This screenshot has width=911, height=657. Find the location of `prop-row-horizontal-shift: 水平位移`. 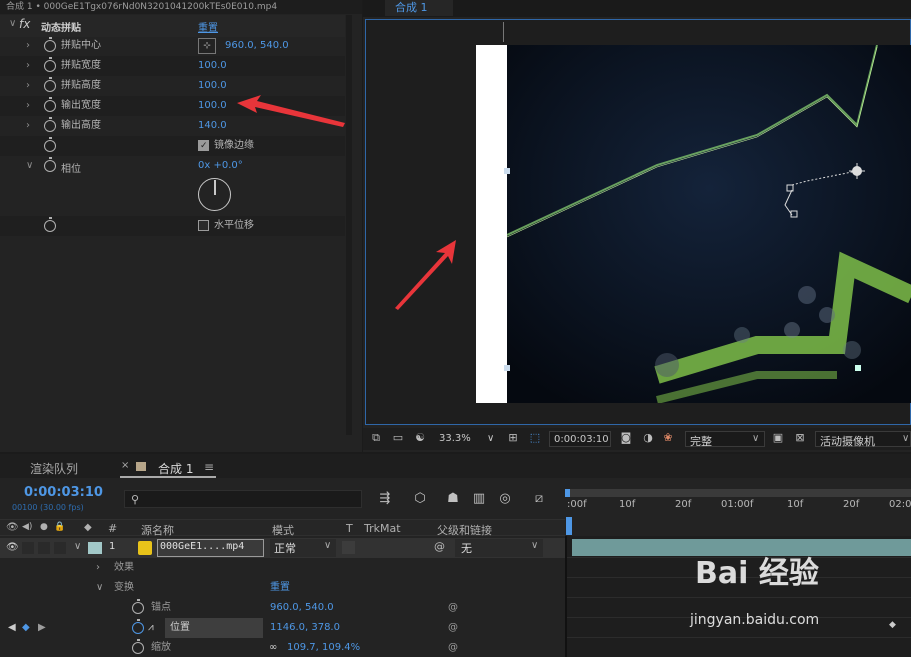

prop-row-horizontal-shift: 水平位移 is located at coordinates (172, 226).